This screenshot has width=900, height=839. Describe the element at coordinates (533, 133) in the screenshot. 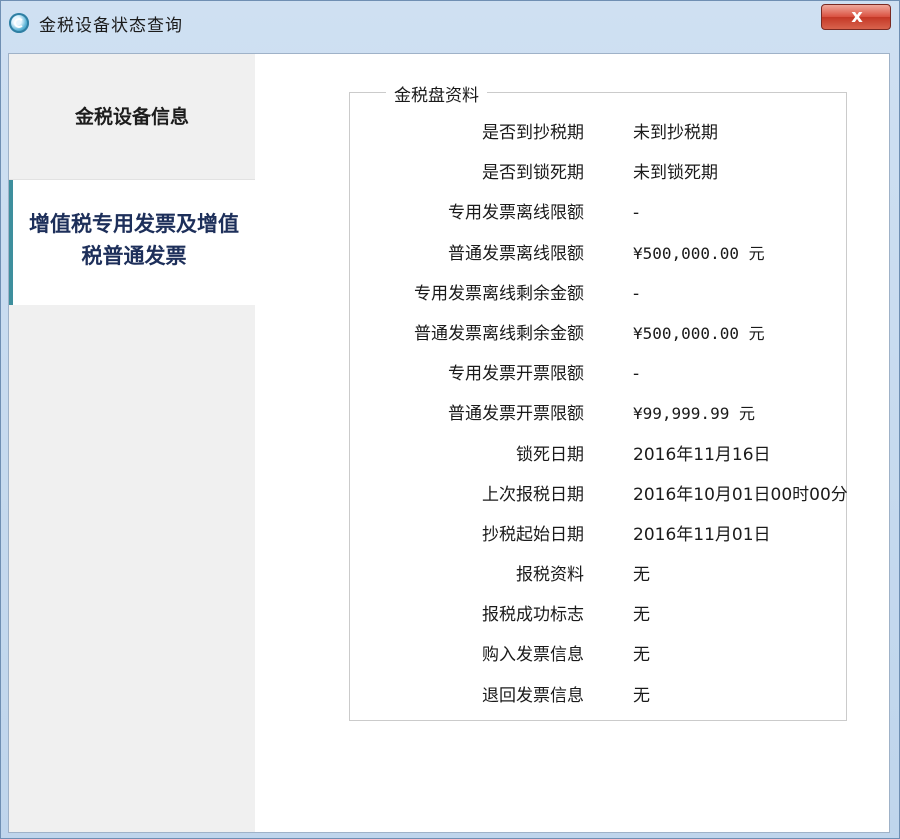

I see `row-label: 是否到抄税期` at that location.